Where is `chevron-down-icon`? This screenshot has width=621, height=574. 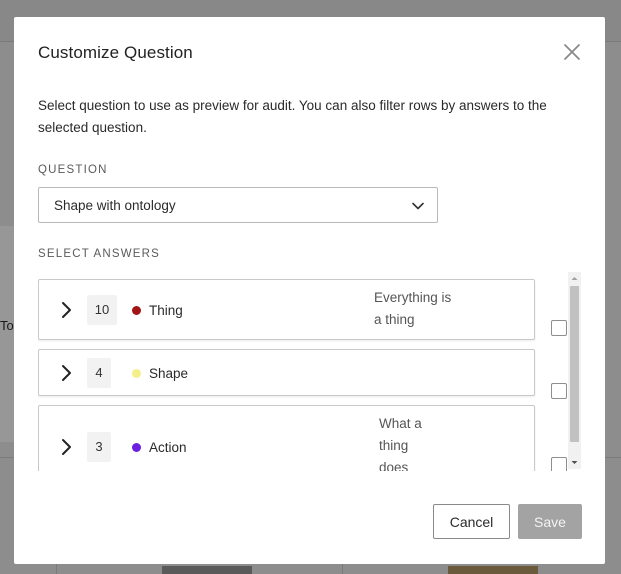
chevron-down-icon is located at coordinates (418, 206).